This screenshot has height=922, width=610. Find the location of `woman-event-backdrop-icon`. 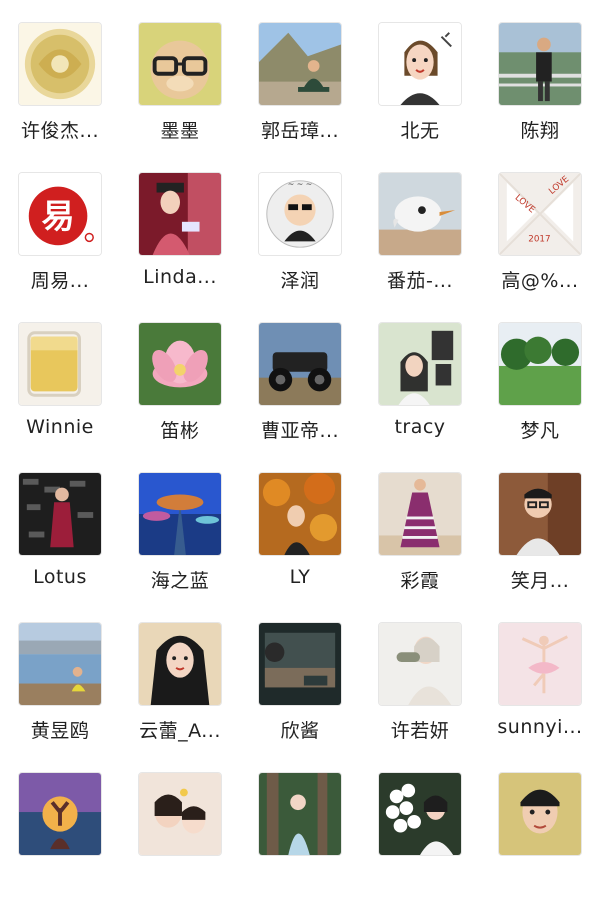

woman-event-backdrop-icon is located at coordinates (60, 514).